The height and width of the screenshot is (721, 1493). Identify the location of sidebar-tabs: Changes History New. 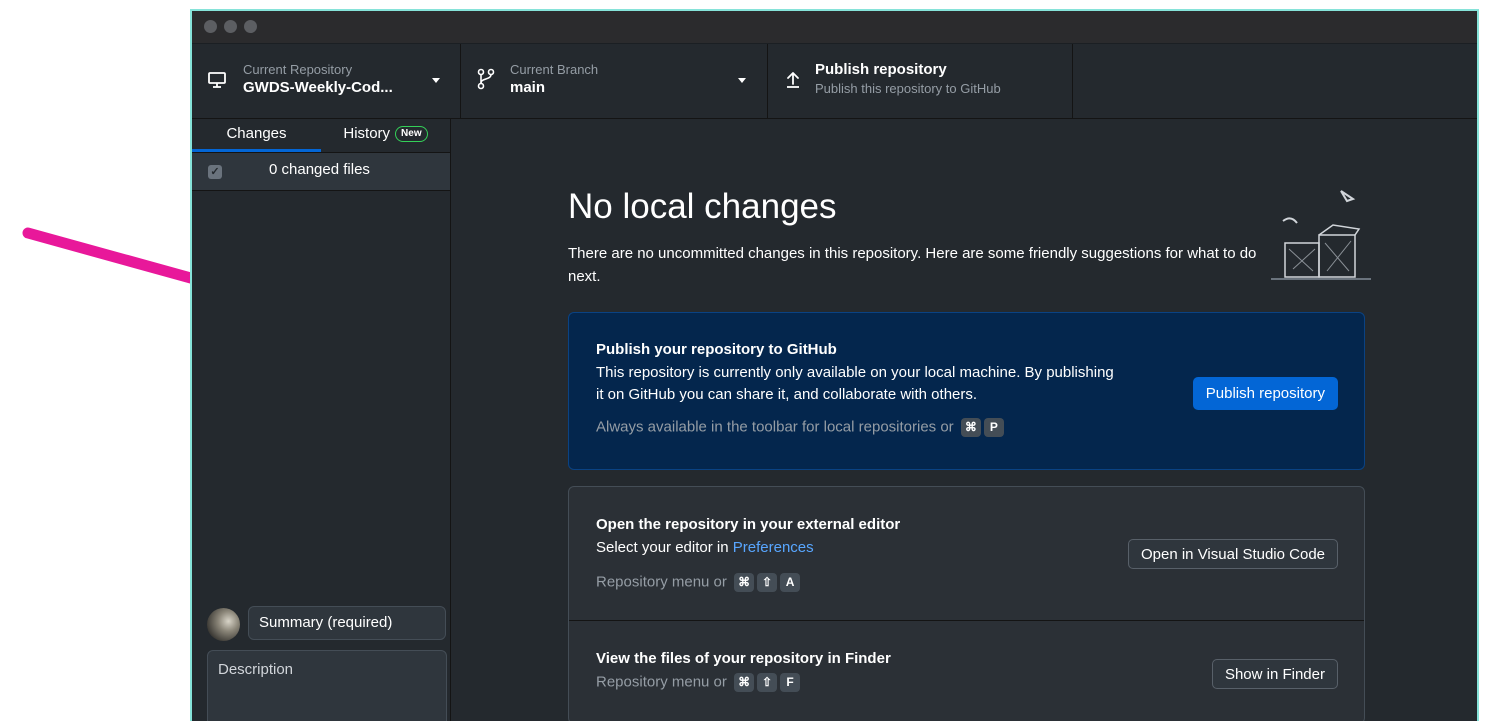
(321, 136).